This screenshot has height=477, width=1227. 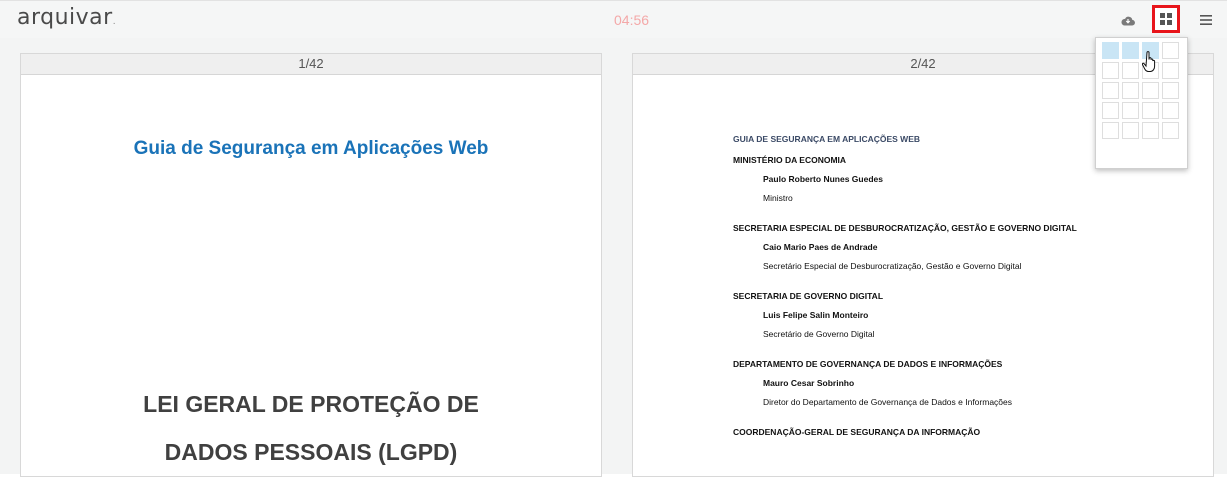 I want to click on page-number-label: 1/42, so click(x=311, y=64).